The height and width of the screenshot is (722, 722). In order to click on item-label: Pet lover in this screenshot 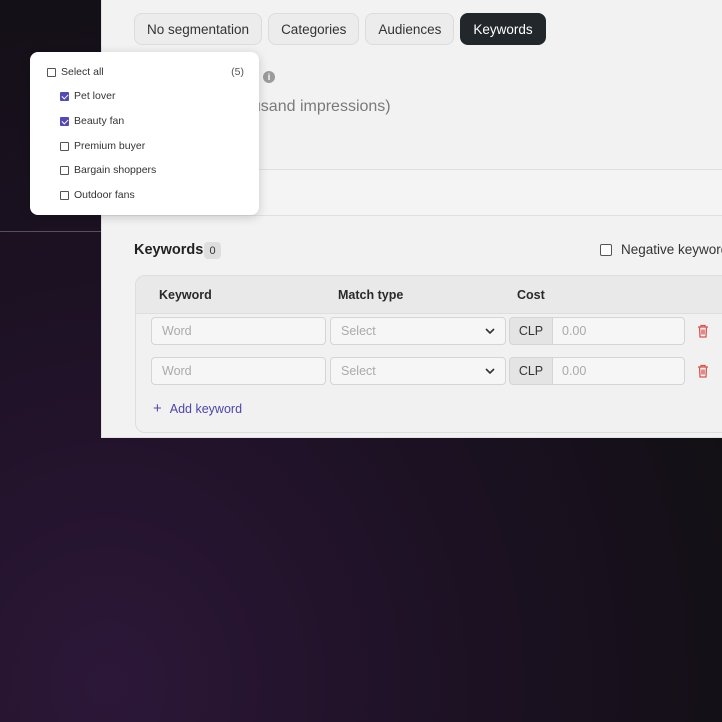, I will do `click(95, 96)`.